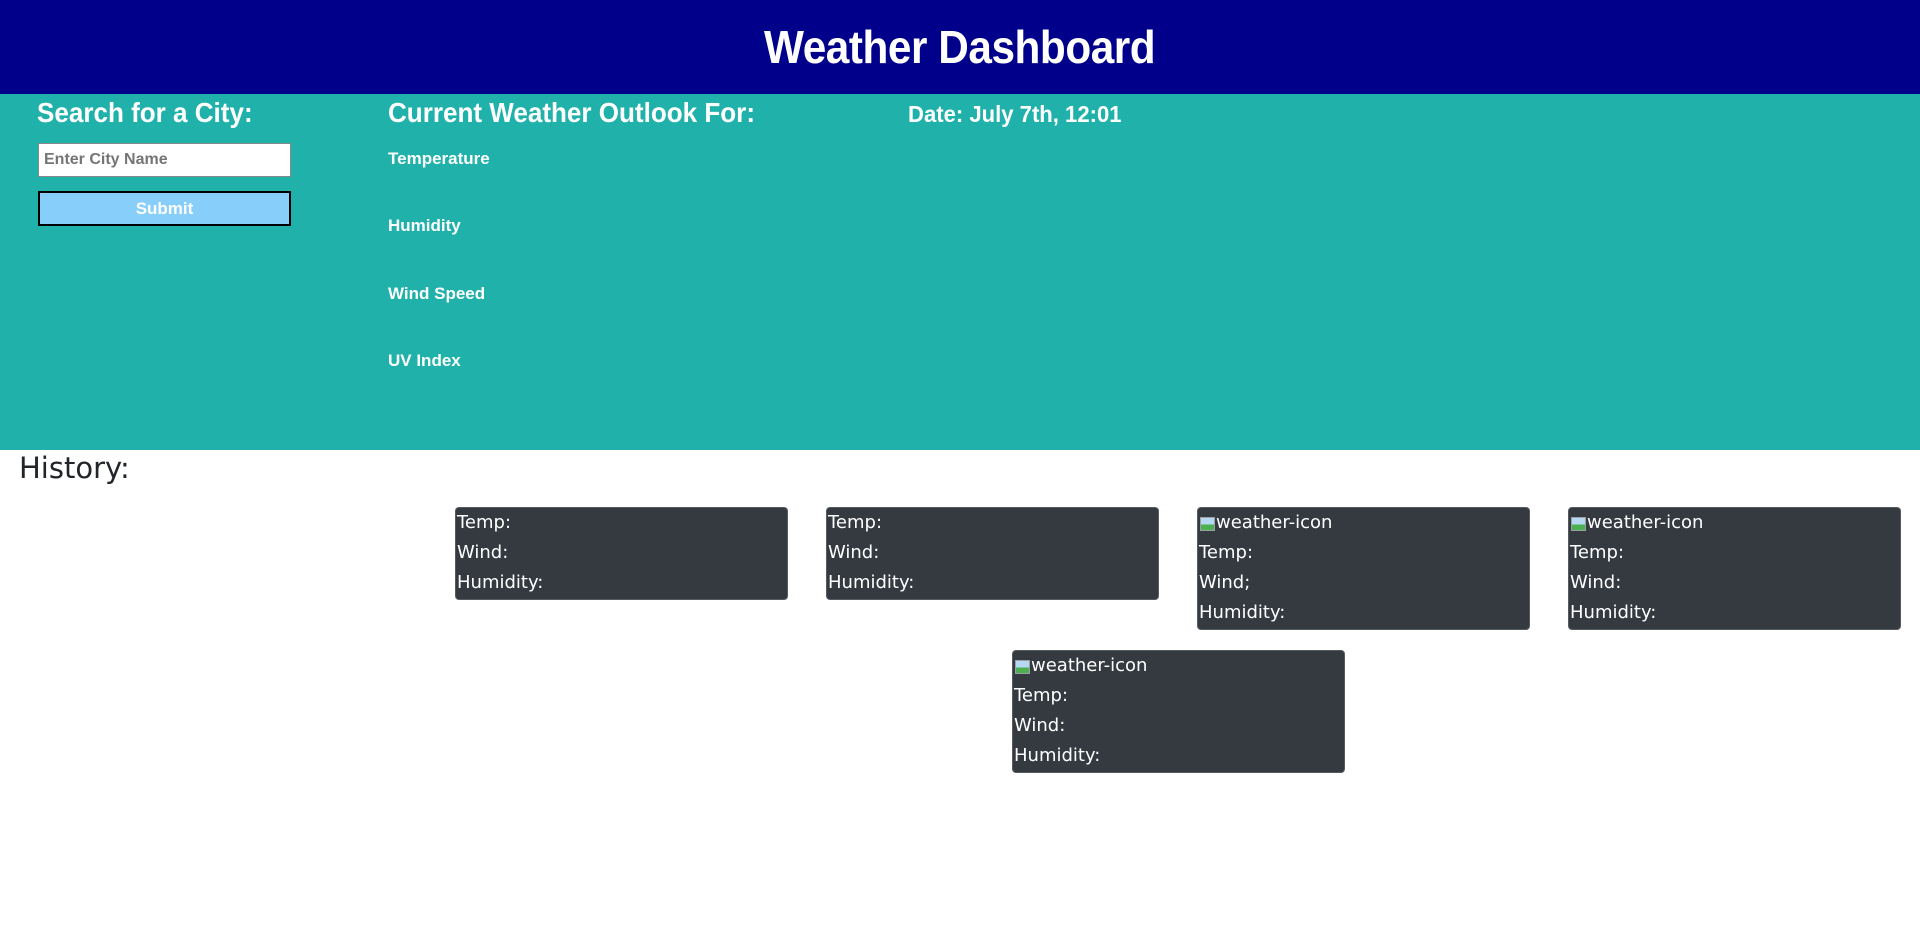 This screenshot has height=932, width=1920. Describe the element at coordinates (74, 468) in the screenshot. I see `history-heading: History:` at that location.